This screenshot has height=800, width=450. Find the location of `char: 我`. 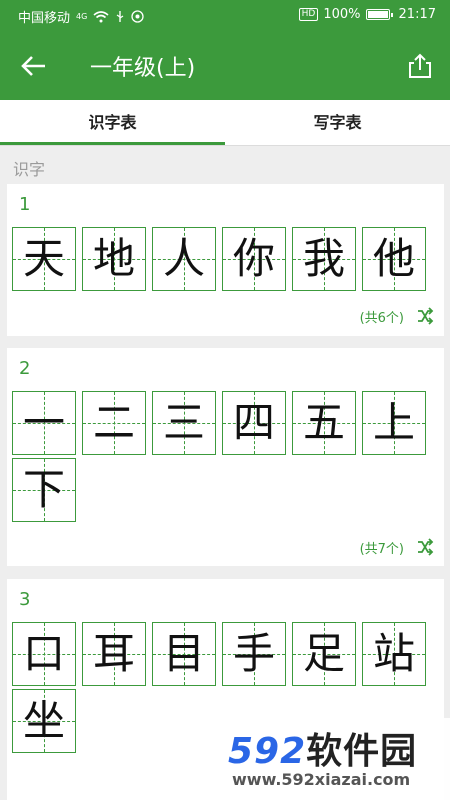

char: 我 is located at coordinates (323, 258).